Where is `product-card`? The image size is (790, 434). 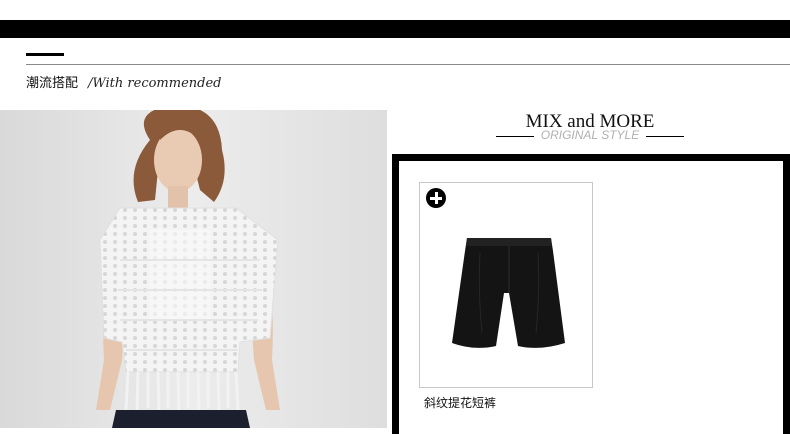 product-card is located at coordinates (506, 285).